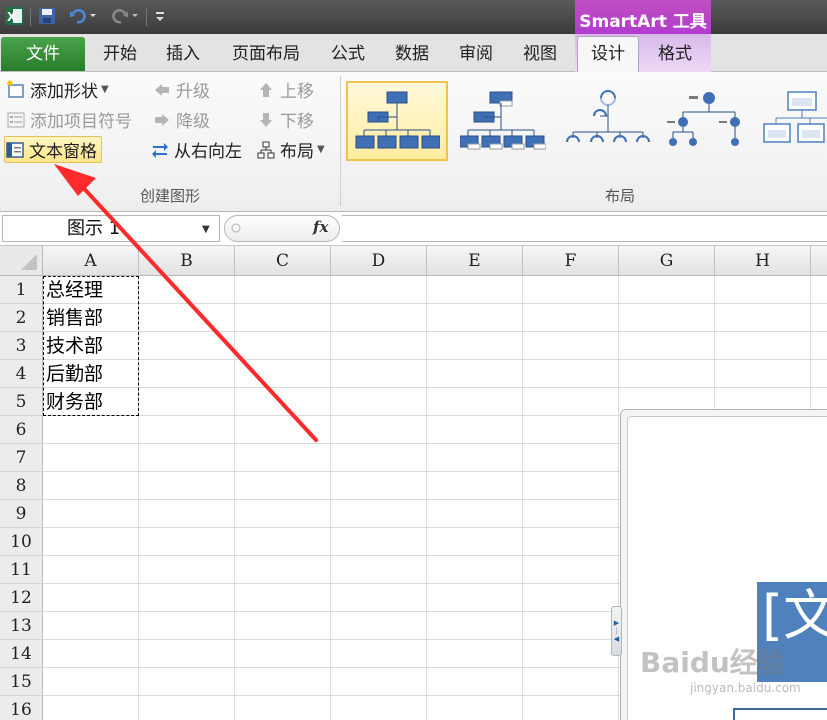 The width and height of the screenshot is (827, 720). Describe the element at coordinates (16, 120) in the screenshot. I see `bullet-list-icon` at that location.